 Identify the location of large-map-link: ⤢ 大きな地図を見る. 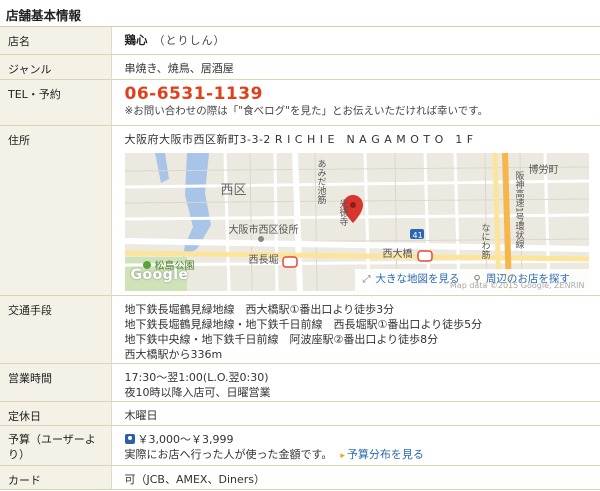
(411, 279).